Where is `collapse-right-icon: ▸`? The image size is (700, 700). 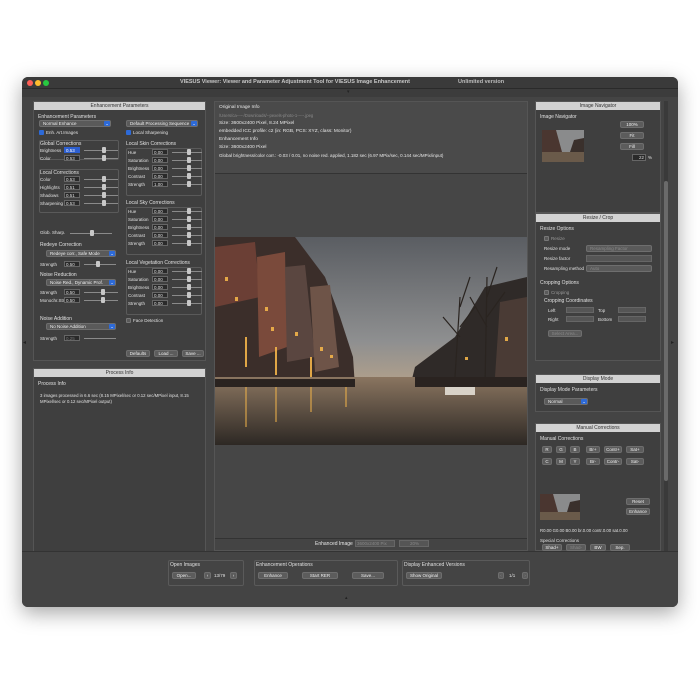 collapse-right-icon: ▸ is located at coordinates (672, 342).